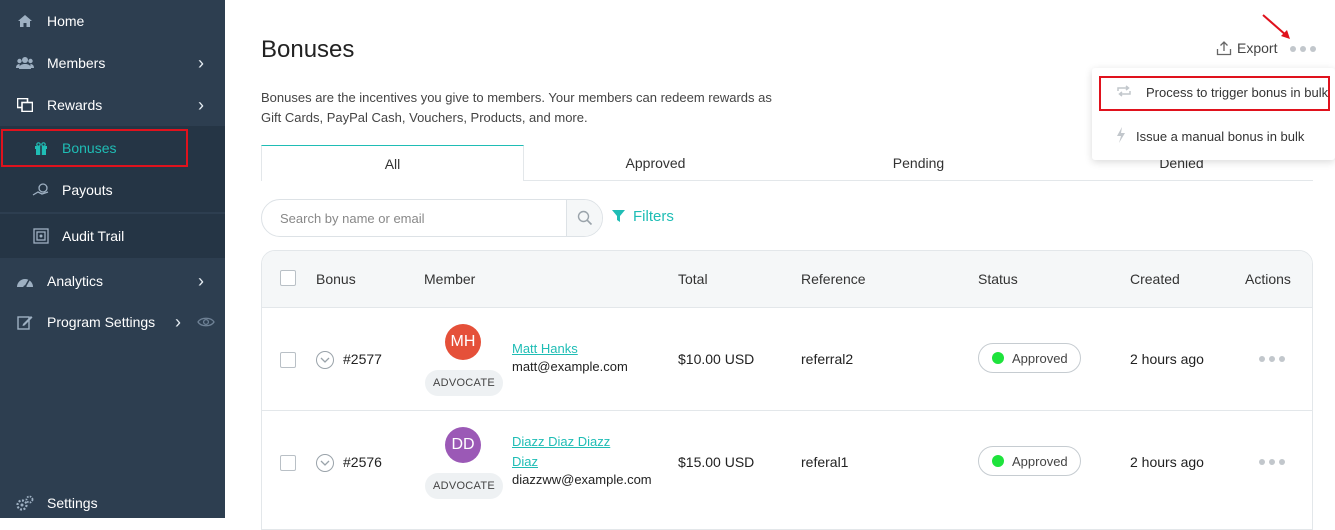  What do you see at coordinates (450, 279) in the screenshot?
I see `header-member: Member` at bounding box center [450, 279].